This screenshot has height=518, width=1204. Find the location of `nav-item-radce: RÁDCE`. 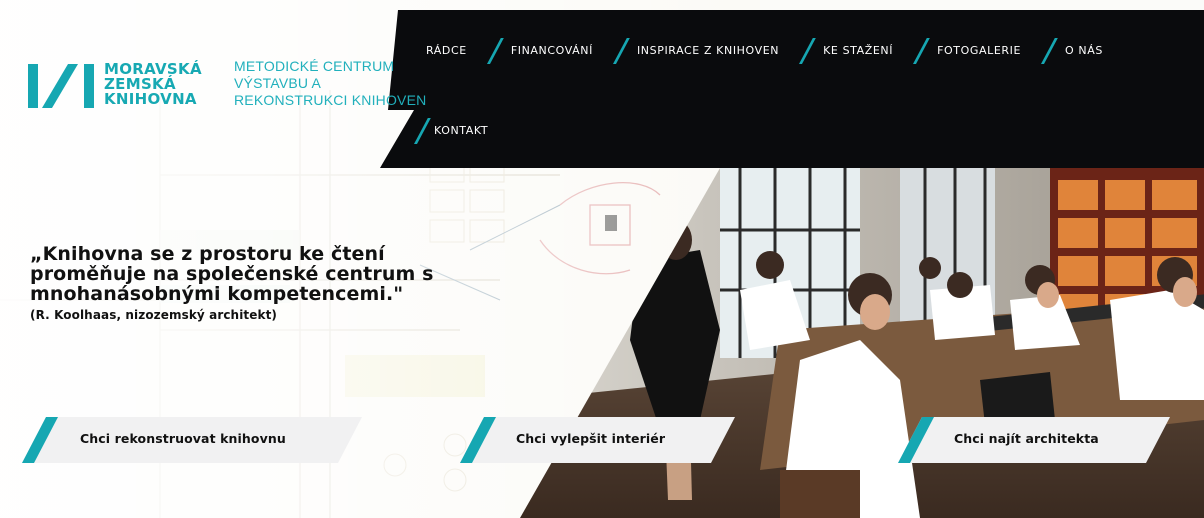

nav-item-radce: RÁDCE is located at coordinates (446, 50).